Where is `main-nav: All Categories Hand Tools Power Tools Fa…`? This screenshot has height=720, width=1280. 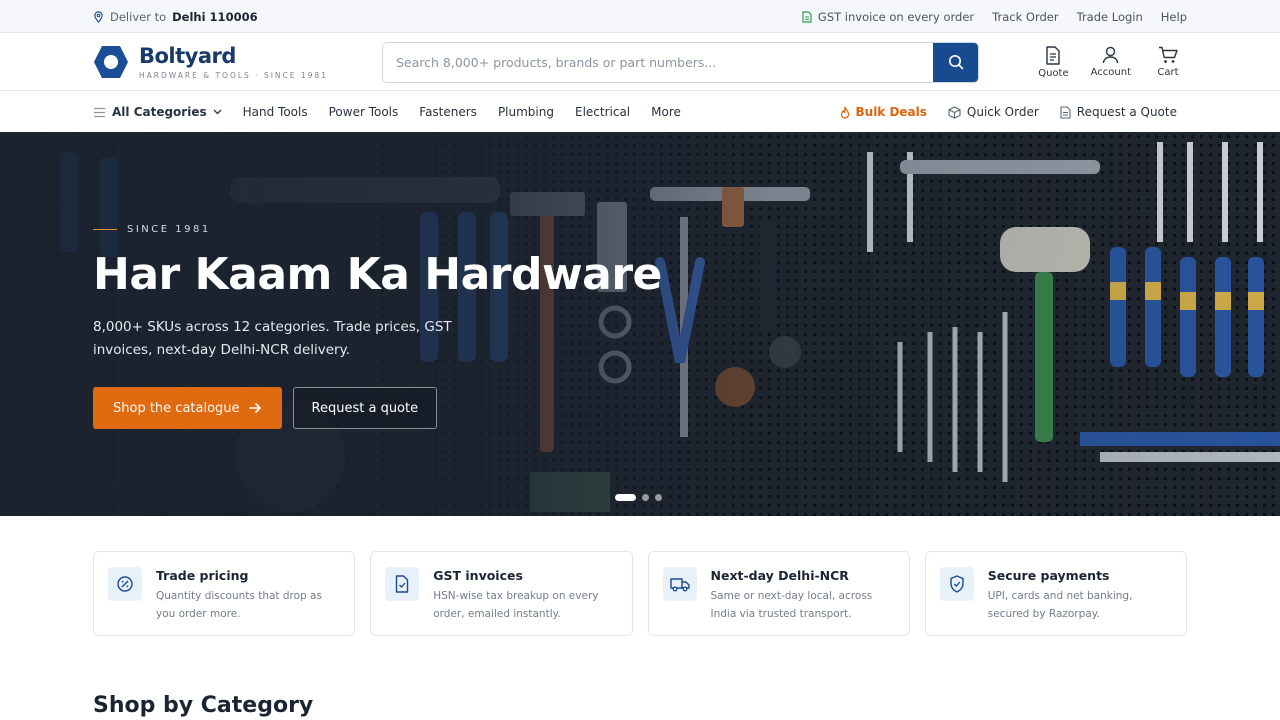 main-nav: All Categories Hand Tools Power Tools Fa… is located at coordinates (640, 112).